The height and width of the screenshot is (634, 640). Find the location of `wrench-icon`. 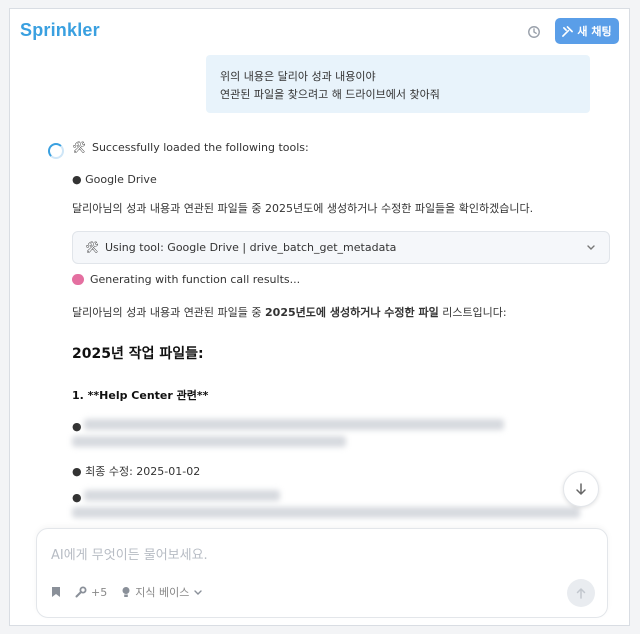

wrench-icon is located at coordinates (81, 592).